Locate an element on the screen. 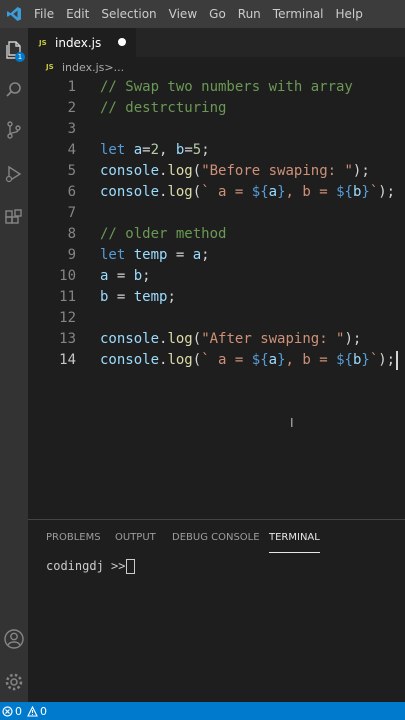 This screenshot has height=720, width=405. code-text: console.log("After swaping: "); is located at coordinates (230, 339).